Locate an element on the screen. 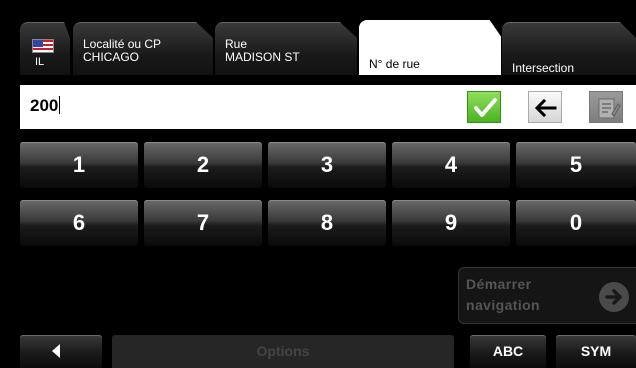 Image resolution: width=636 pixels, height=368 pixels. options-button: Options is located at coordinates (283, 351).